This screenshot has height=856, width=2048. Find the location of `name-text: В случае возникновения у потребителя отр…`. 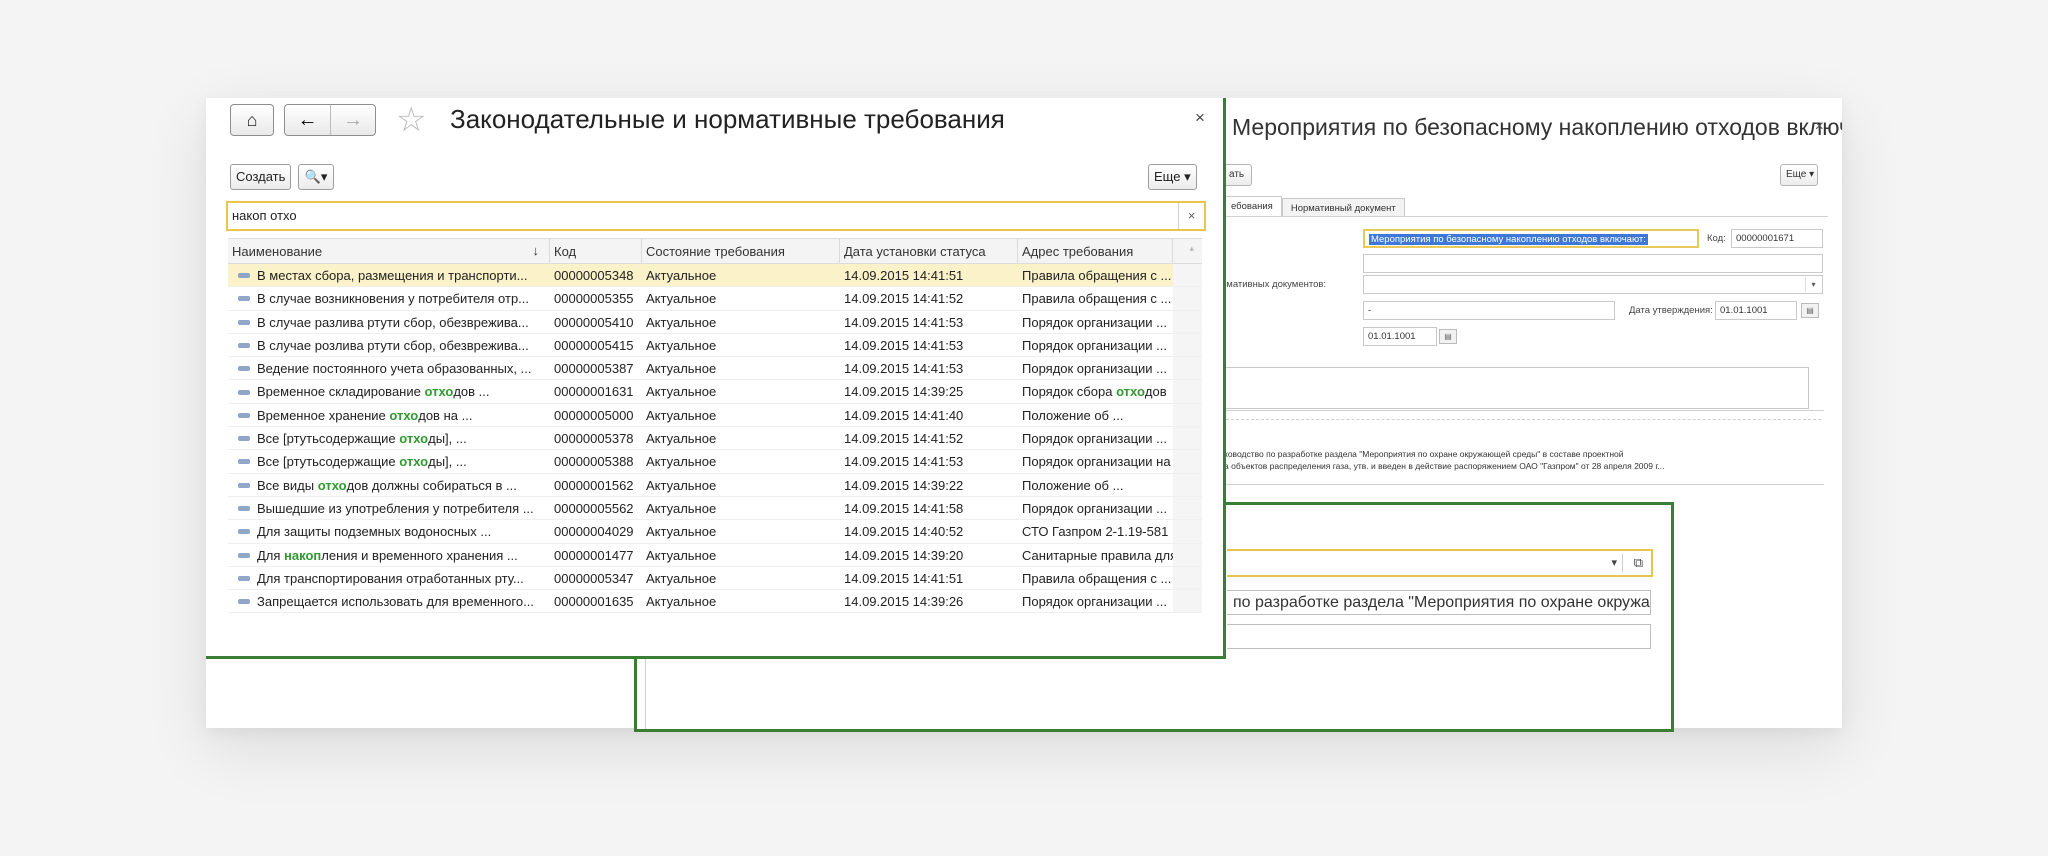

name-text: В случае возникновения у потребителя отр… is located at coordinates (393, 299).